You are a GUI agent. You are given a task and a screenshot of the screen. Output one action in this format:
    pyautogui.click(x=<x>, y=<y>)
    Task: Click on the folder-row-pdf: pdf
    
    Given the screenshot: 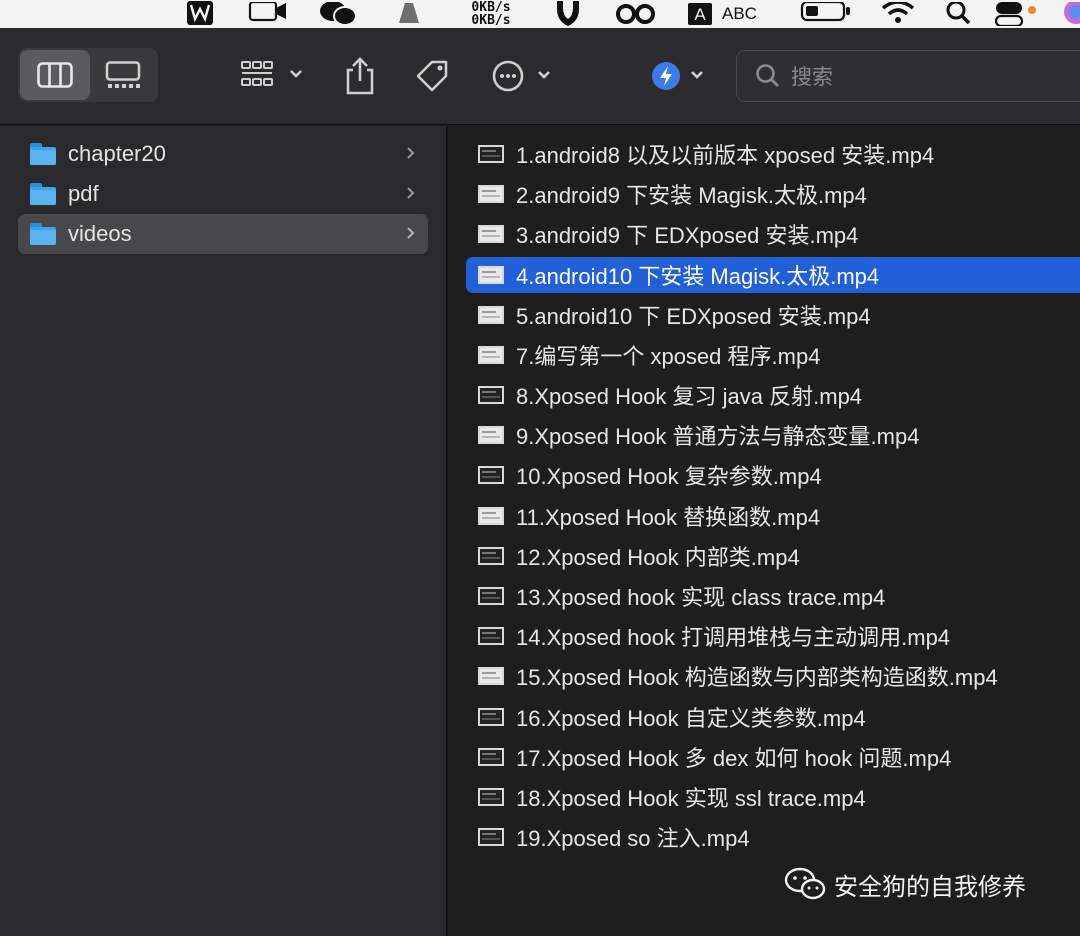 What is the action you would take?
    pyautogui.click(x=223, y=194)
    